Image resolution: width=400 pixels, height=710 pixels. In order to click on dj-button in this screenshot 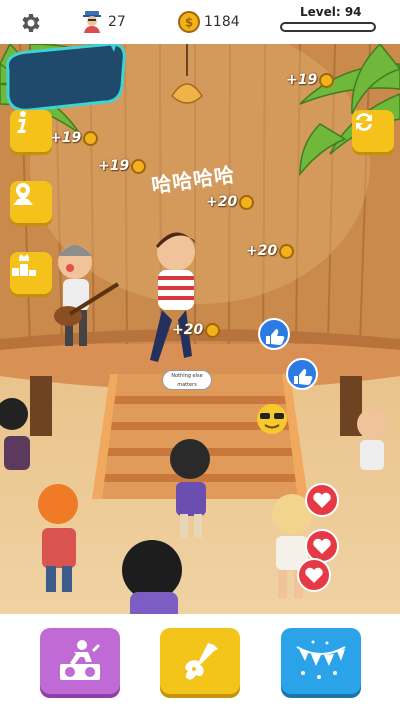, I will do `click(80, 661)`.